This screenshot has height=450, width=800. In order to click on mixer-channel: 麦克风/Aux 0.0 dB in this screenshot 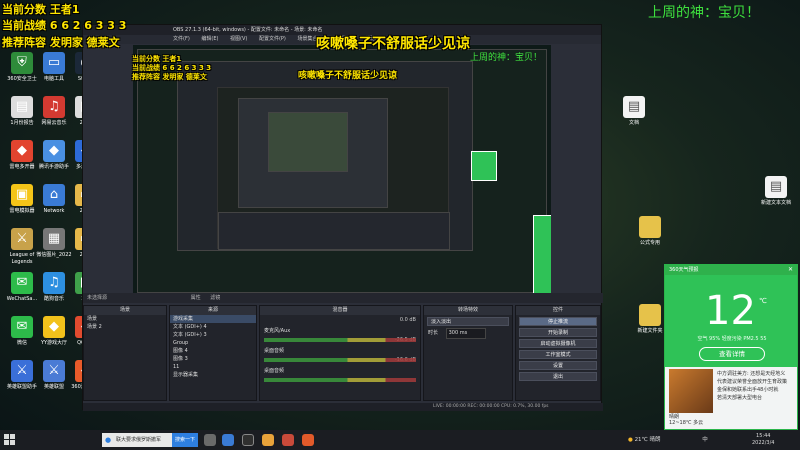, I will do `click(340, 328)`.